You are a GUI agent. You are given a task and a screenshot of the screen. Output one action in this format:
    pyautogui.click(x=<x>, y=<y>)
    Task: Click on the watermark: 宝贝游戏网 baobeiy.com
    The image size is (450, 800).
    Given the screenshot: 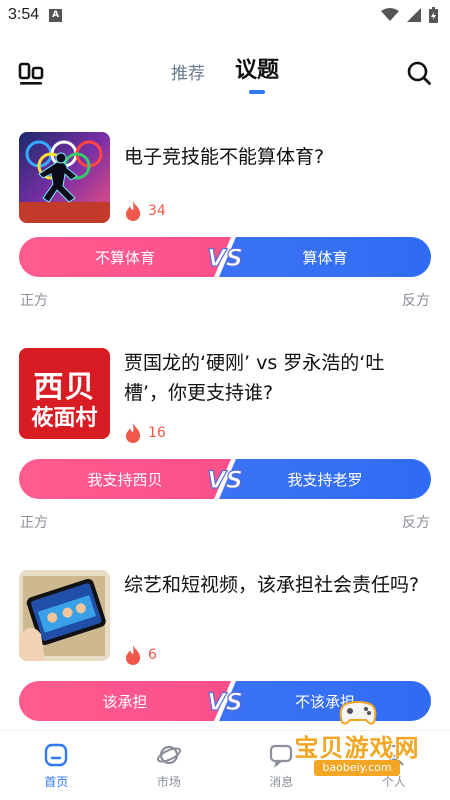 What is the action you would take?
    pyautogui.click(x=357, y=738)
    